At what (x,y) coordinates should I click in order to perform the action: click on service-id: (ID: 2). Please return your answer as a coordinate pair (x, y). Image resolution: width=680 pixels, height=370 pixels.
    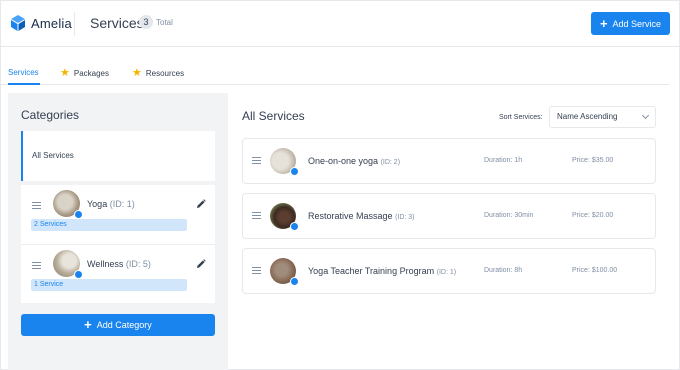
    Looking at the image, I should click on (390, 162).